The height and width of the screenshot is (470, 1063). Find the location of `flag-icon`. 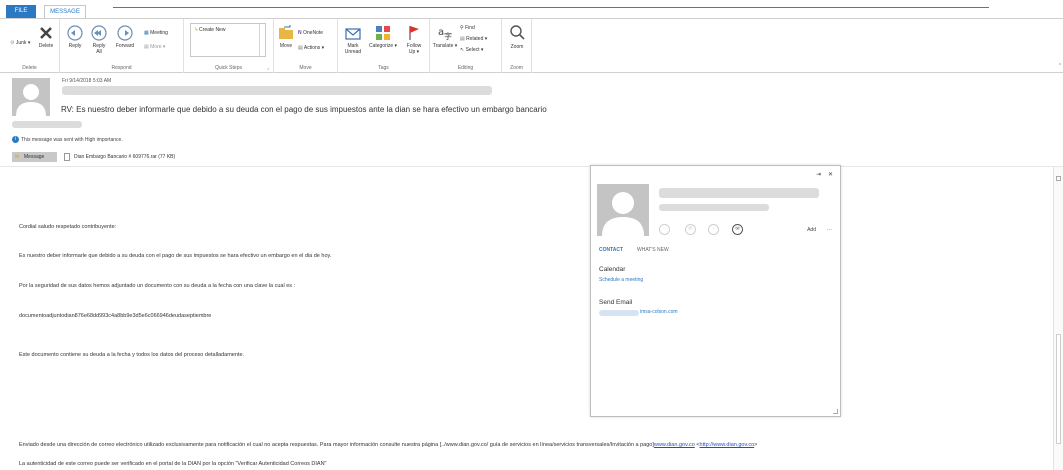

flag-icon is located at coordinates (414, 33).